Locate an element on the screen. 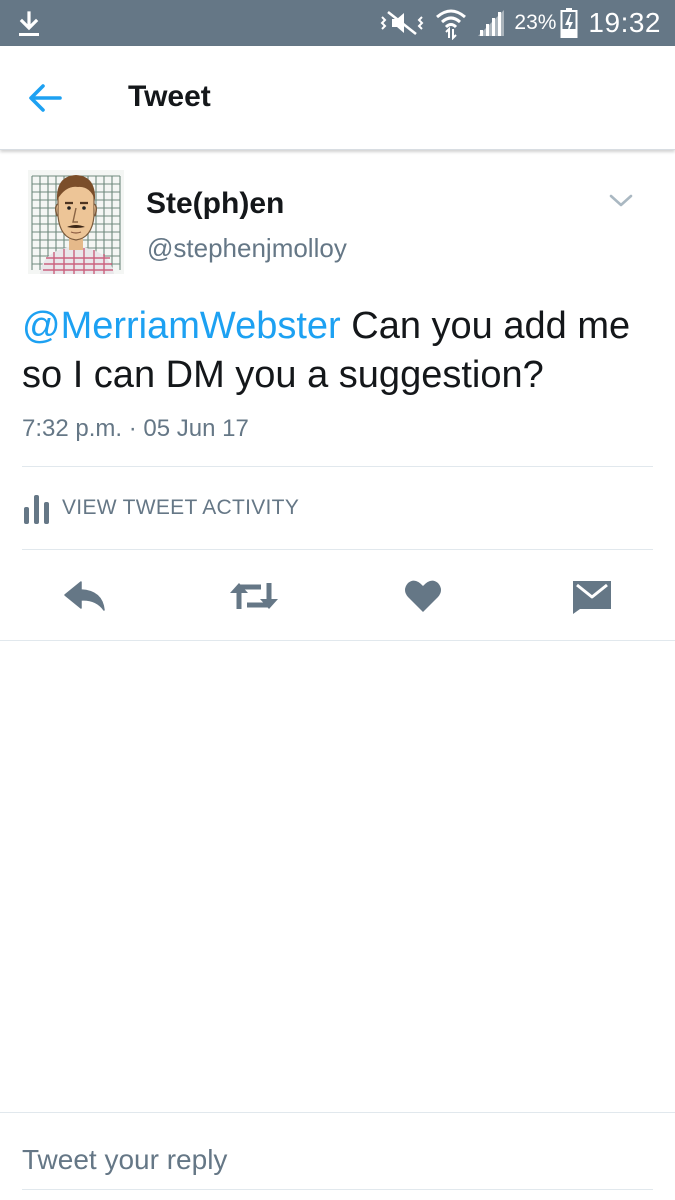 The image size is (675, 1200). analytics-bars-icon is located at coordinates (36, 509).